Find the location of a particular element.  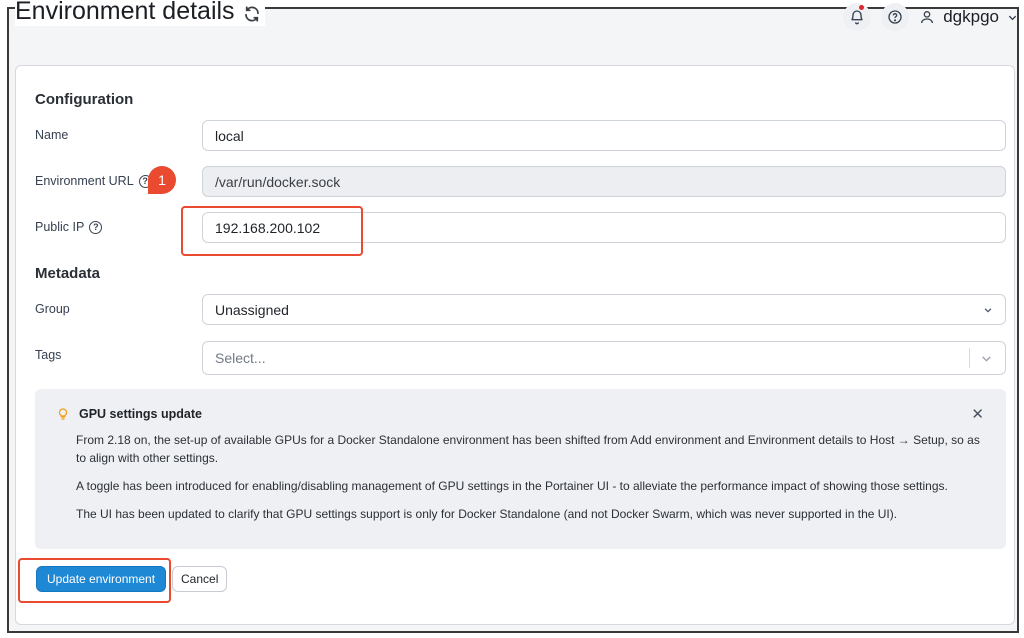

lightbulb-icon is located at coordinates (63, 414).